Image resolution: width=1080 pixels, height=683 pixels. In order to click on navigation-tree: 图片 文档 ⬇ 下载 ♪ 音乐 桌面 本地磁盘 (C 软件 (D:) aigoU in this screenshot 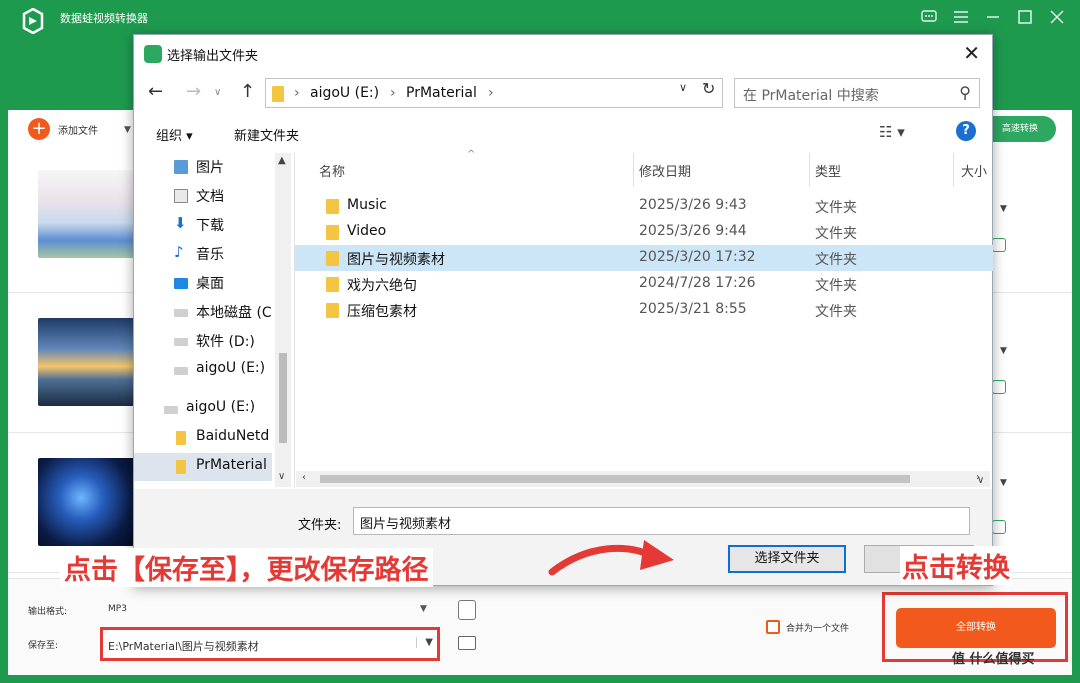, I will do `click(214, 320)`.